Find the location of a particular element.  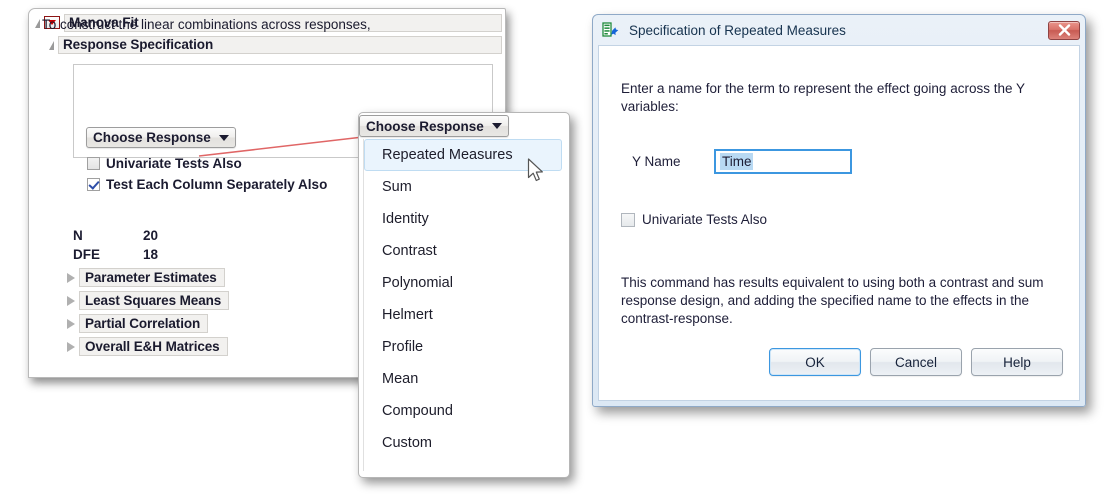

yname-input: Time is located at coordinates (783, 161).